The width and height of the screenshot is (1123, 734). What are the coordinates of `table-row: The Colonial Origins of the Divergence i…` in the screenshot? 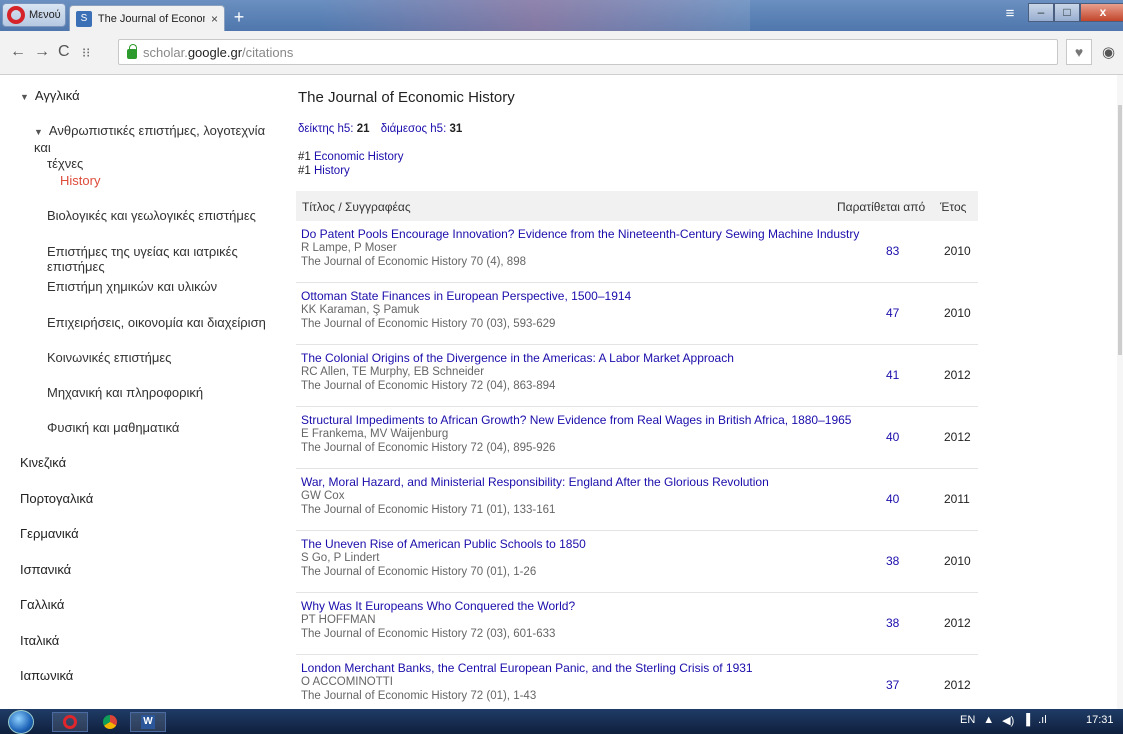 It's located at (637, 376).